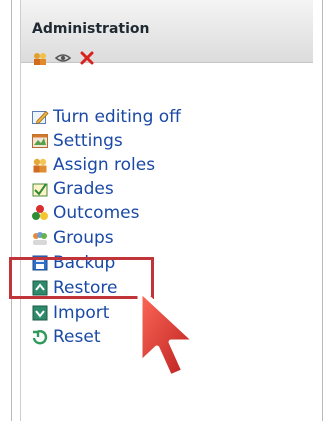  What do you see at coordinates (88, 141) in the screenshot?
I see `menu-item-label: Settings` at bounding box center [88, 141].